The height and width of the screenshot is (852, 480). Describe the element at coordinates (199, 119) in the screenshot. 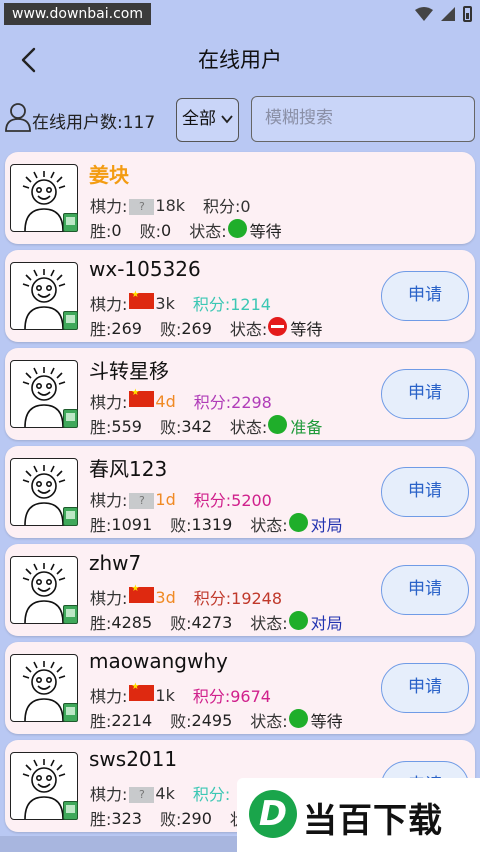

I see `filter-value: 全部` at that location.